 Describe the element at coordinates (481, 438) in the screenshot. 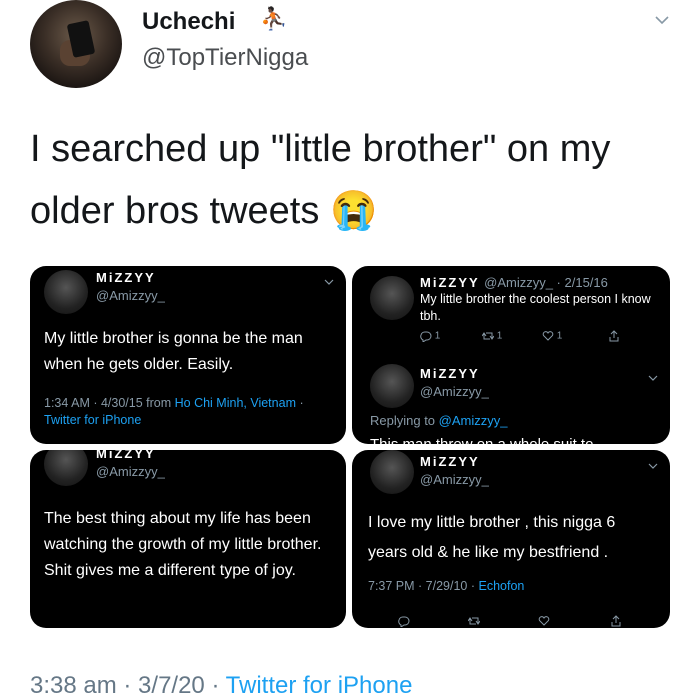

I see `truncated-text: This man threw on a whole suit to` at that location.